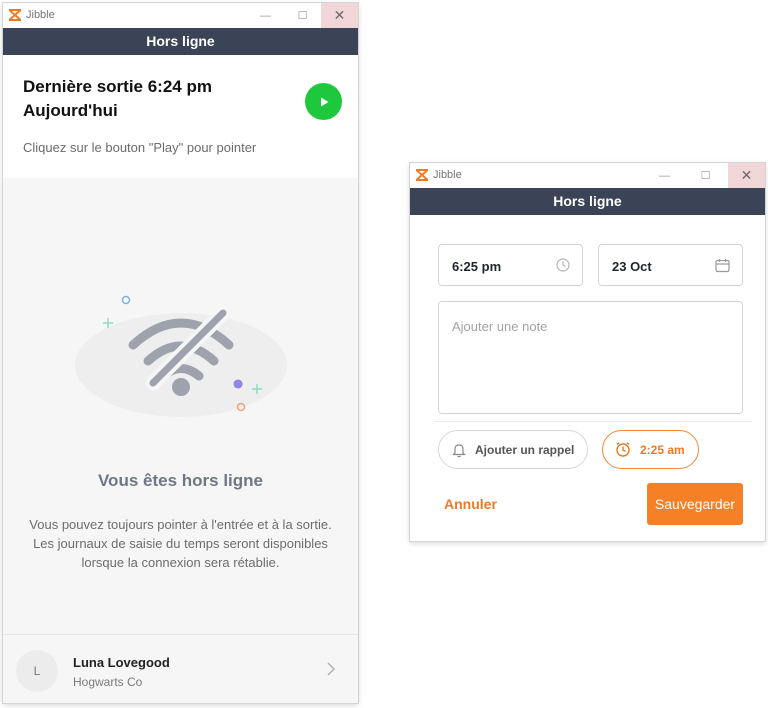  What do you see at coordinates (470, 504) in the screenshot?
I see `cancel-button: Annuler` at bounding box center [470, 504].